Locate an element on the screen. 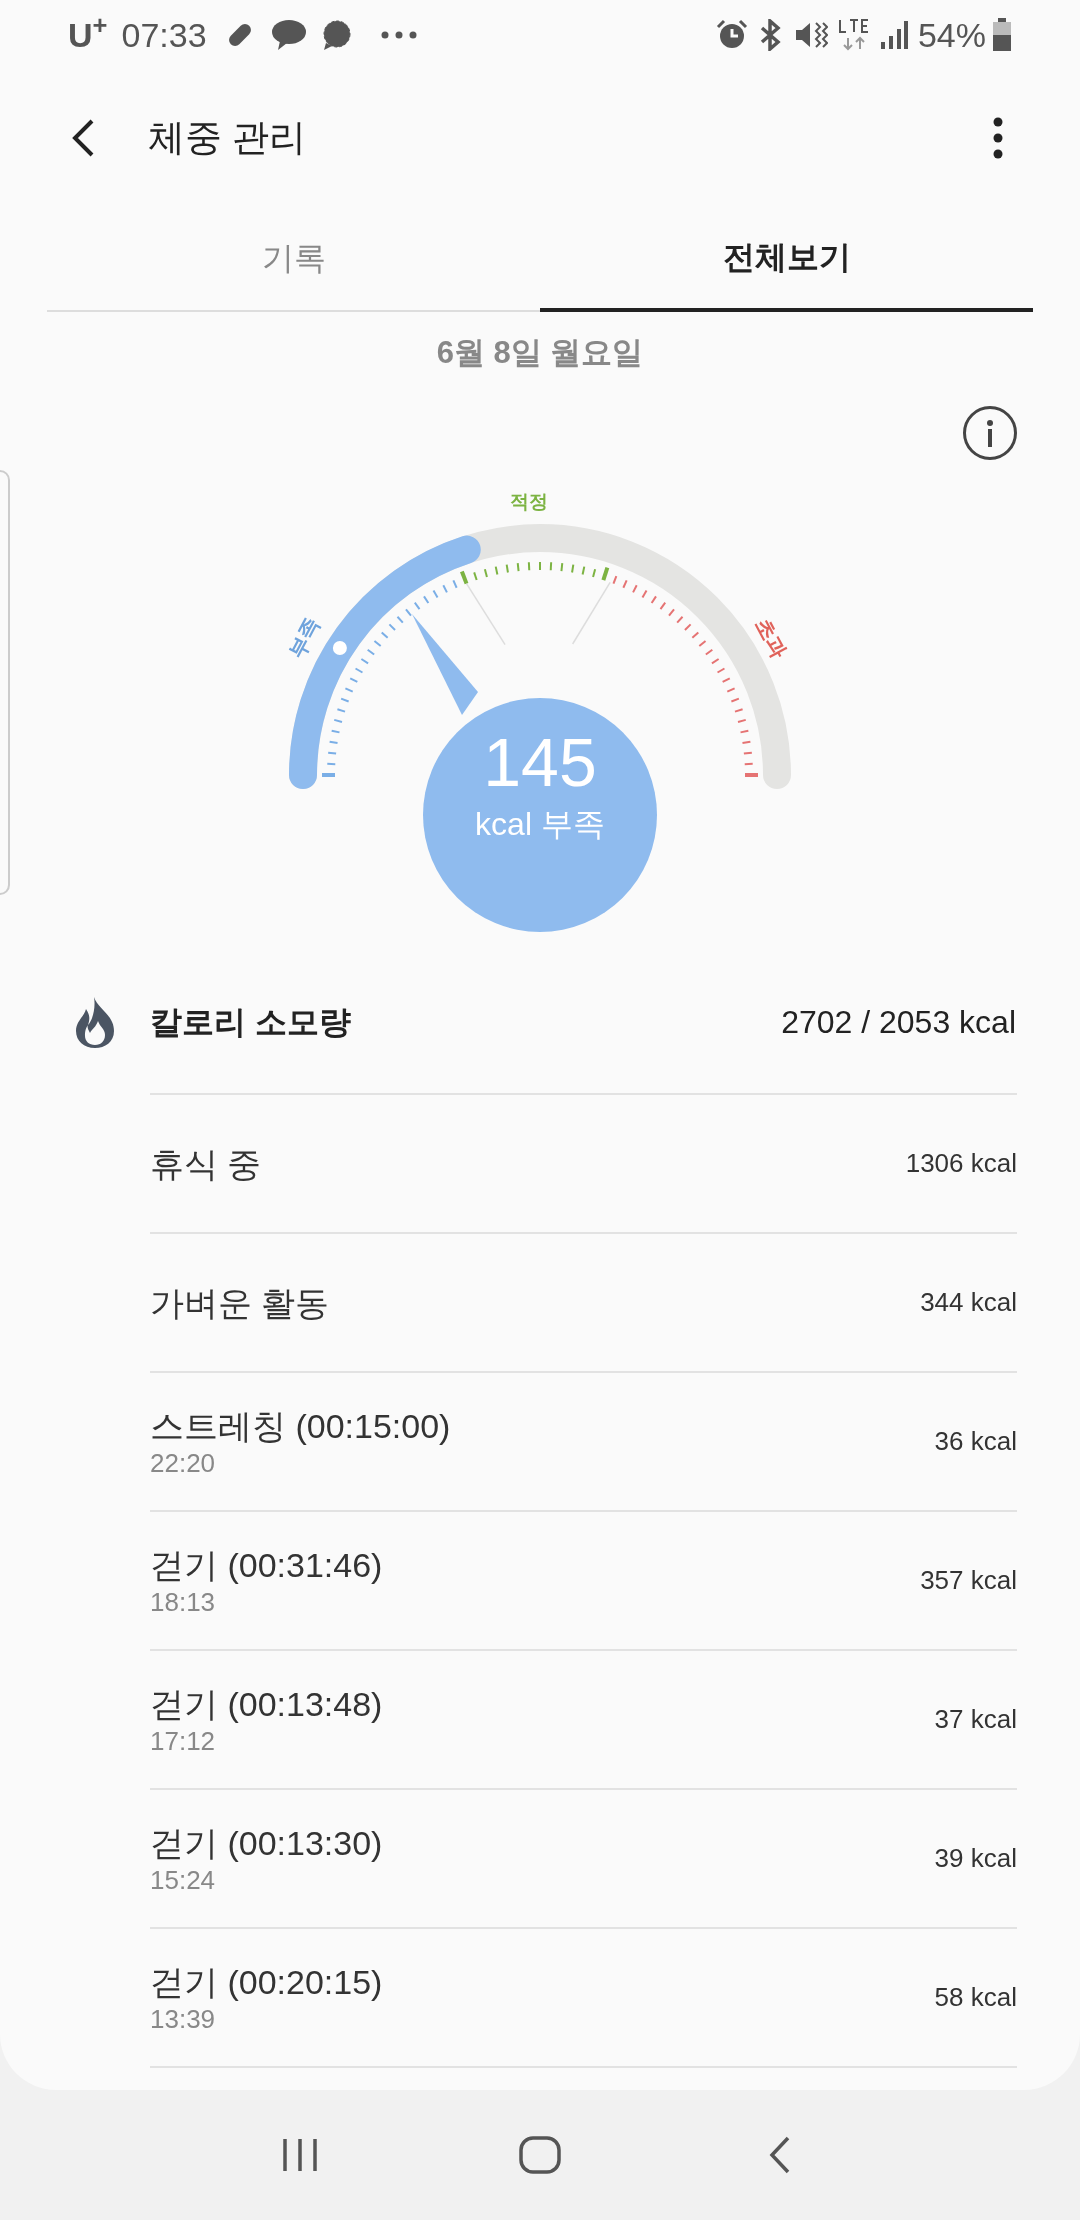 This screenshot has height=2220, width=1080. gauge-high-label: 초과 is located at coordinates (771, 638).